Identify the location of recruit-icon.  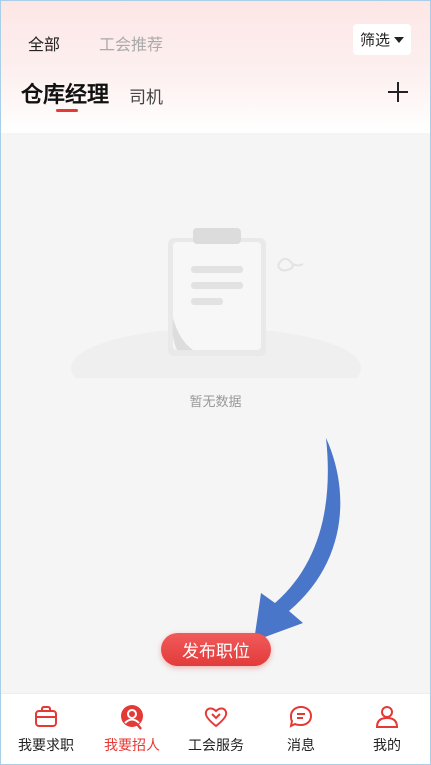
(132, 717).